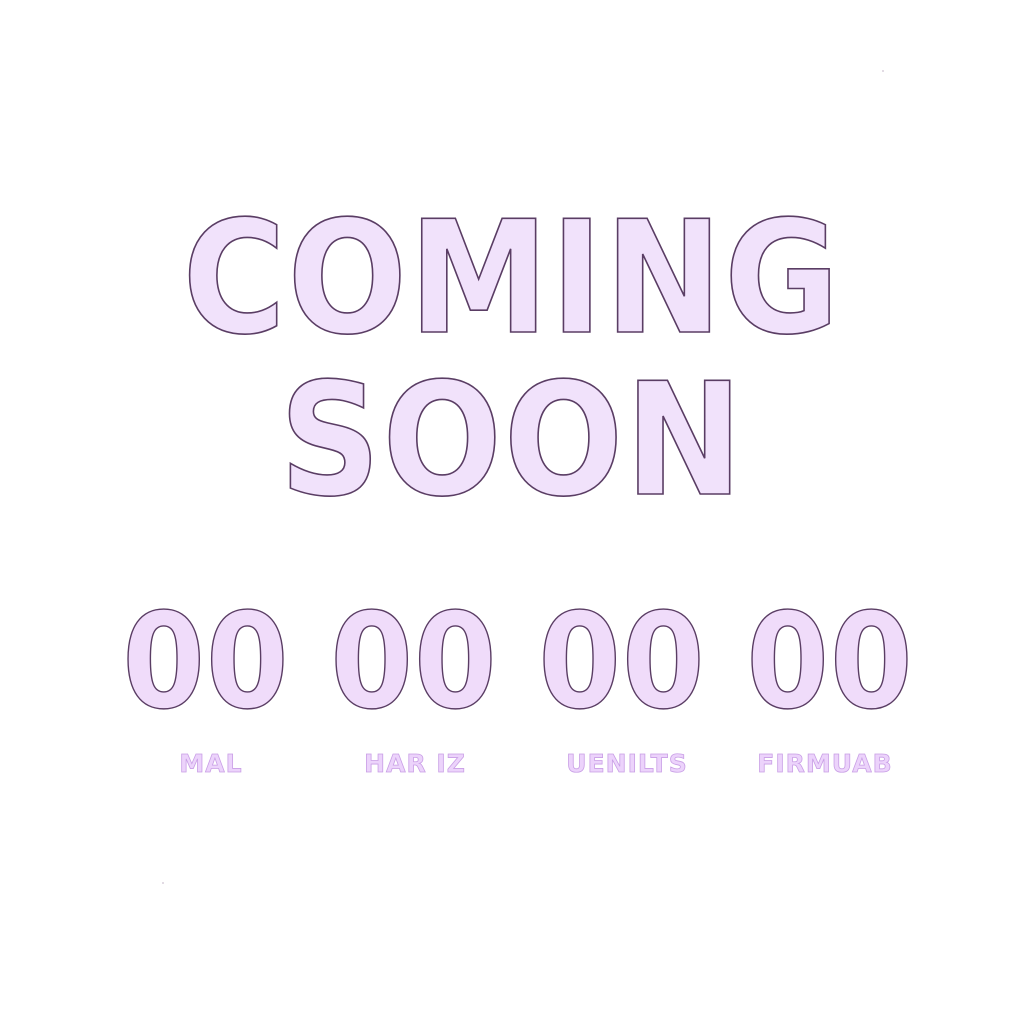  Describe the element at coordinates (206, 662) in the screenshot. I see `countdown-value-1: 00` at that location.